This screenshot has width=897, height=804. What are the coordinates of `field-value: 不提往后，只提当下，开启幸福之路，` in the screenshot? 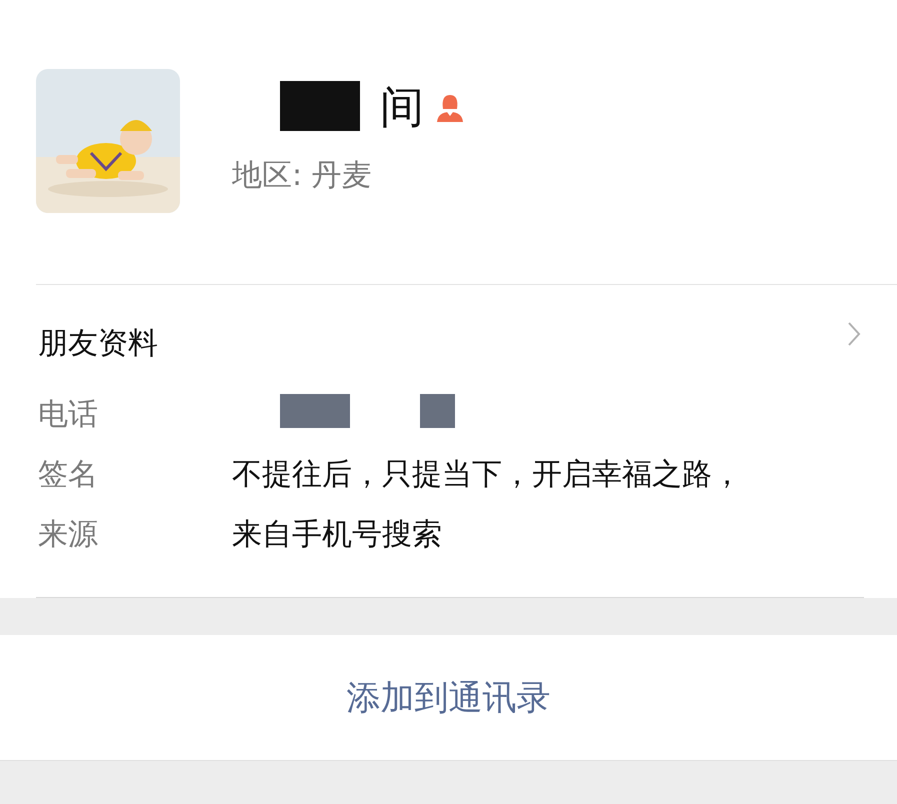 It's located at (487, 475).